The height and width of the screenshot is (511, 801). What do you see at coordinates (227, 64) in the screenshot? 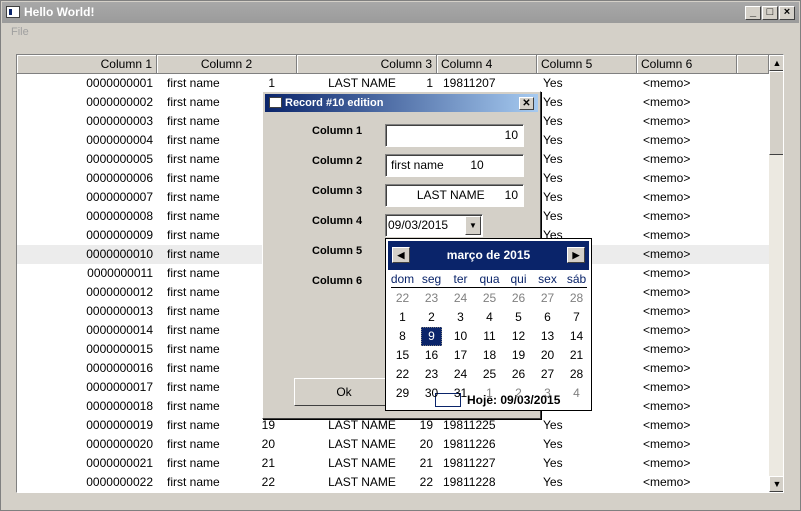
I see `column-header-2: Column 2` at bounding box center [227, 64].